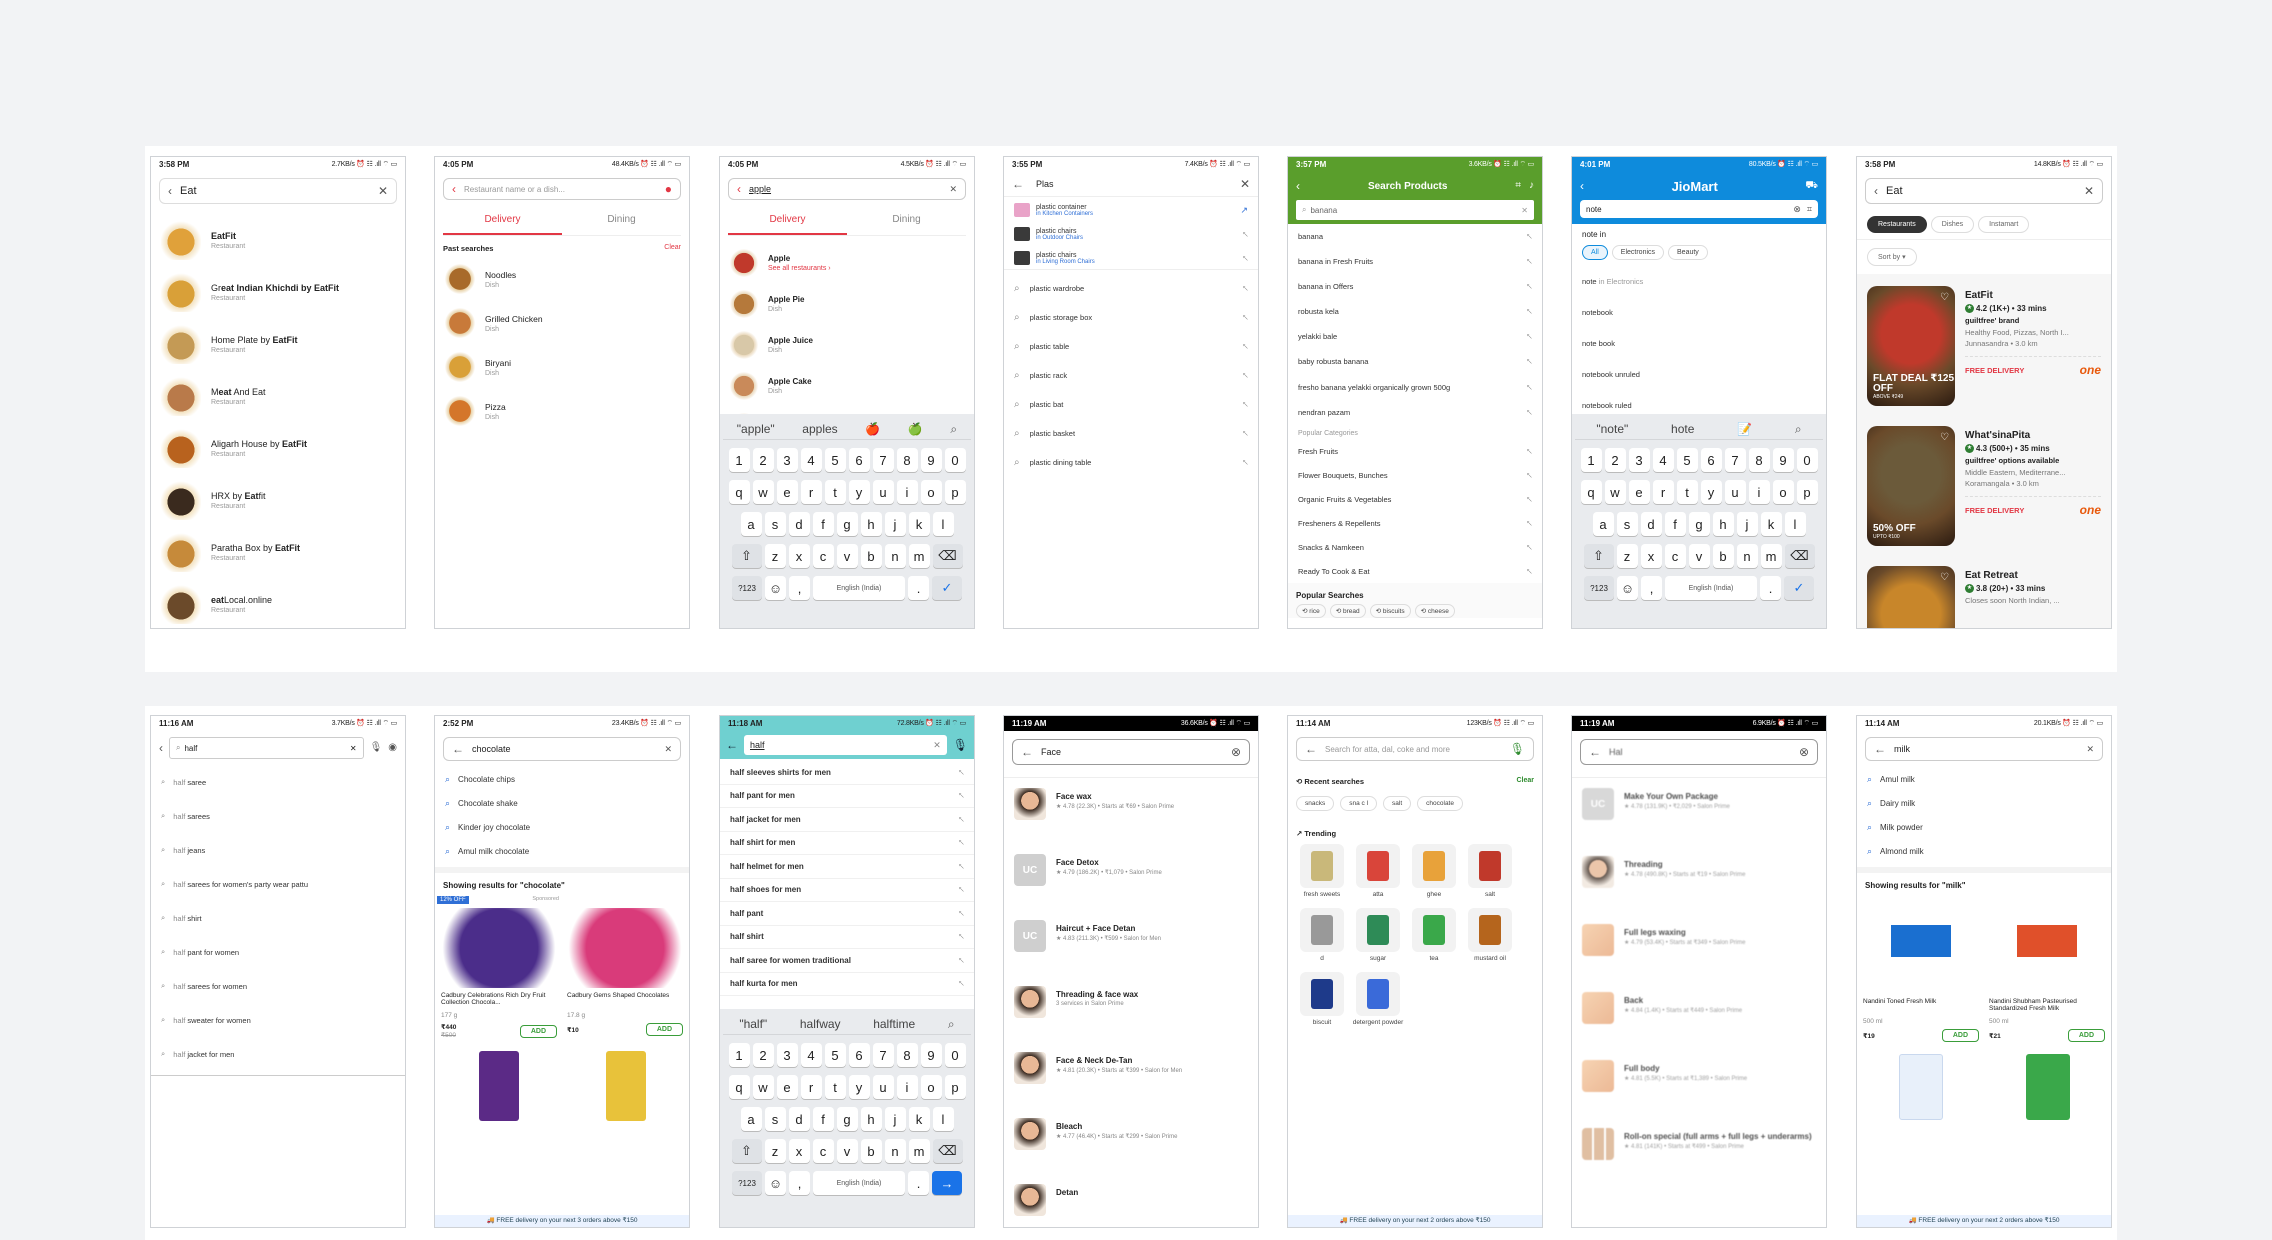 This screenshot has height=1240, width=2272. I want to click on key: n, so click(895, 556).